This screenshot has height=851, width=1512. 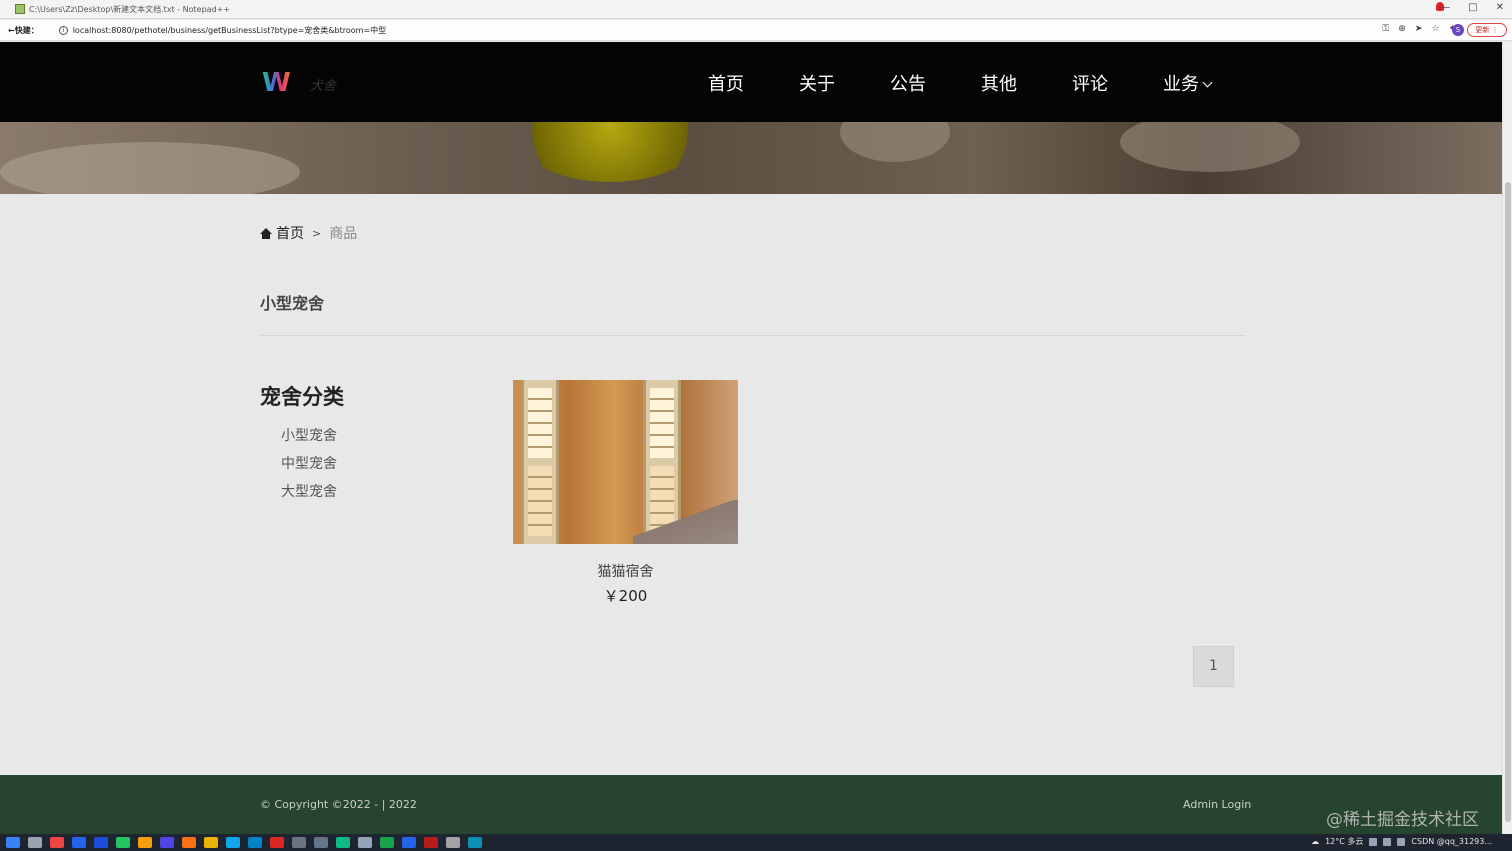 What do you see at coordinates (625, 596) in the screenshot?
I see `product-price: ￥200` at bounding box center [625, 596].